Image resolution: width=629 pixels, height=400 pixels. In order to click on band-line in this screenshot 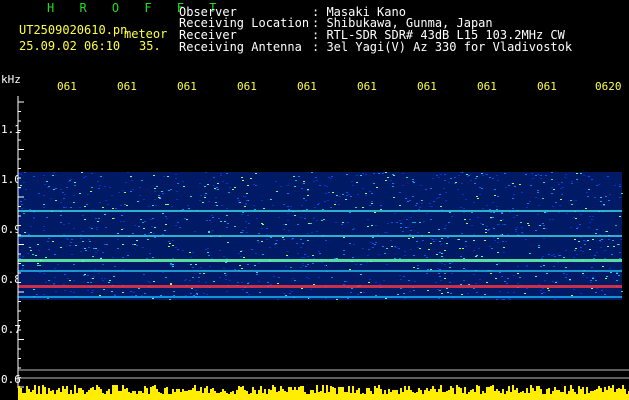, I will do `click(320, 271)`.